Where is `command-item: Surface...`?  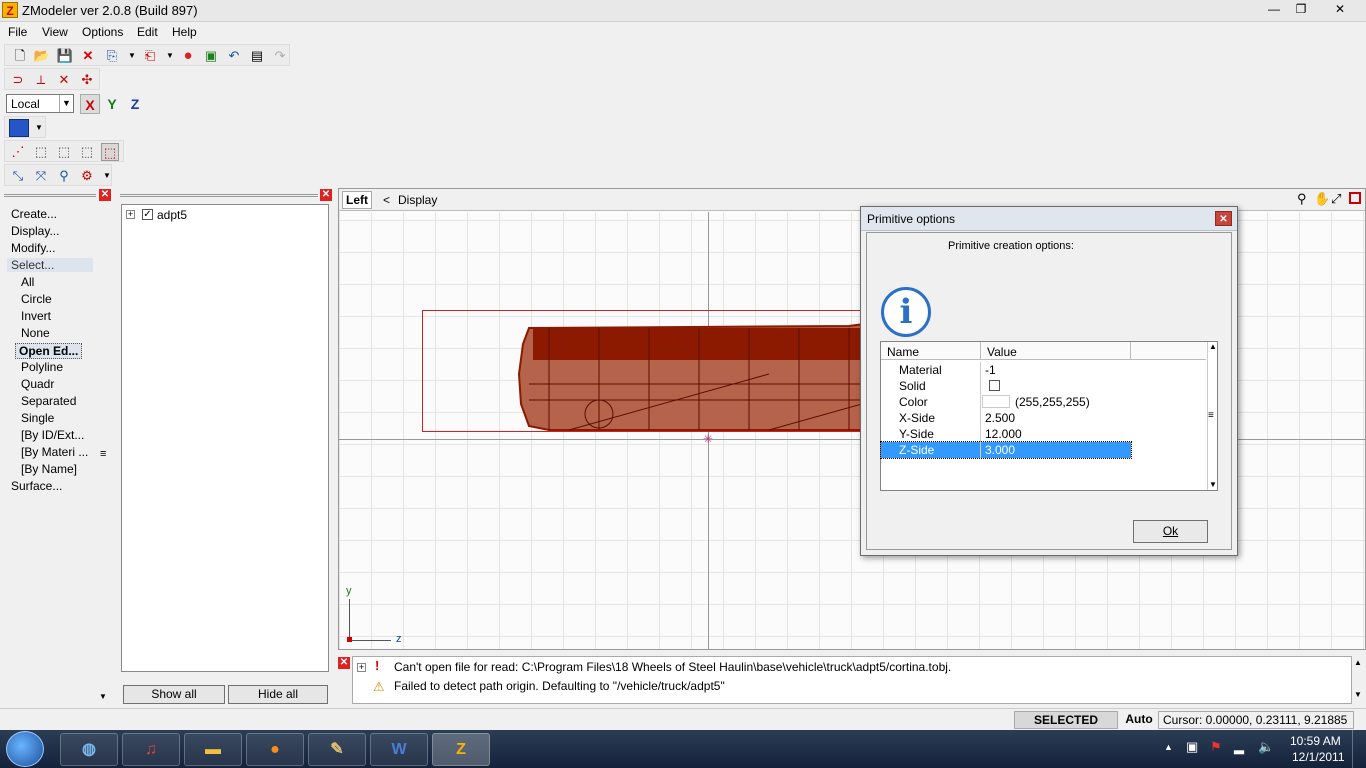
command-item: Surface... is located at coordinates (36, 486).